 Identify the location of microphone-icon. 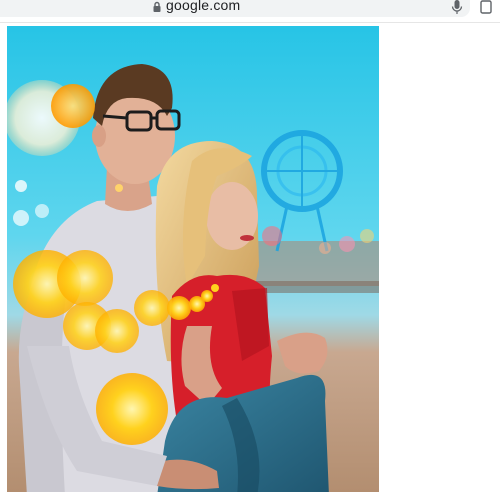
(457, 7).